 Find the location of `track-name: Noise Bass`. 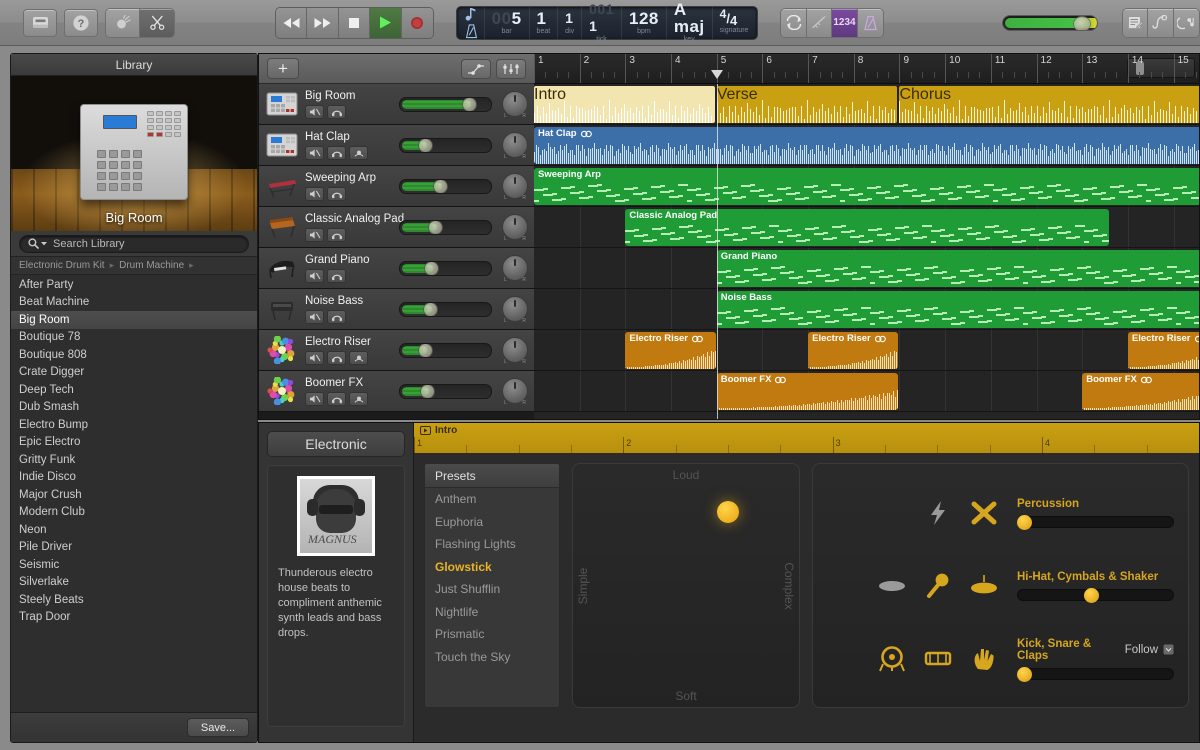

track-name: Noise Bass is located at coordinates (349, 301).